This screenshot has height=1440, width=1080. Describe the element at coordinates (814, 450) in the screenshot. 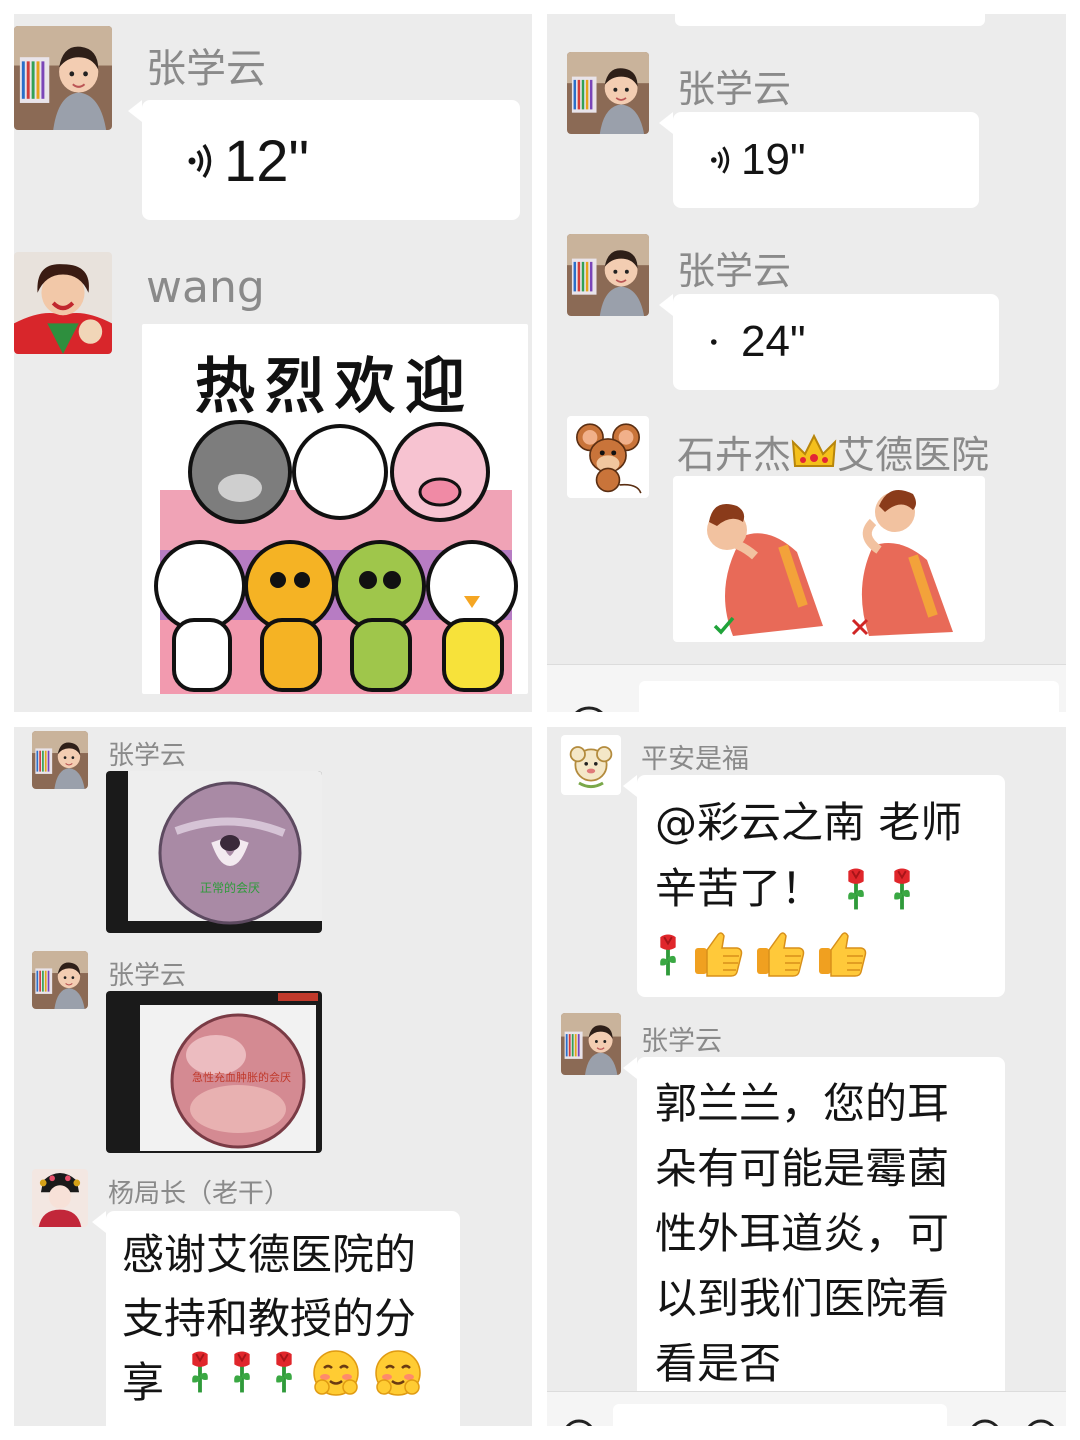

I see `crown-icon` at that location.